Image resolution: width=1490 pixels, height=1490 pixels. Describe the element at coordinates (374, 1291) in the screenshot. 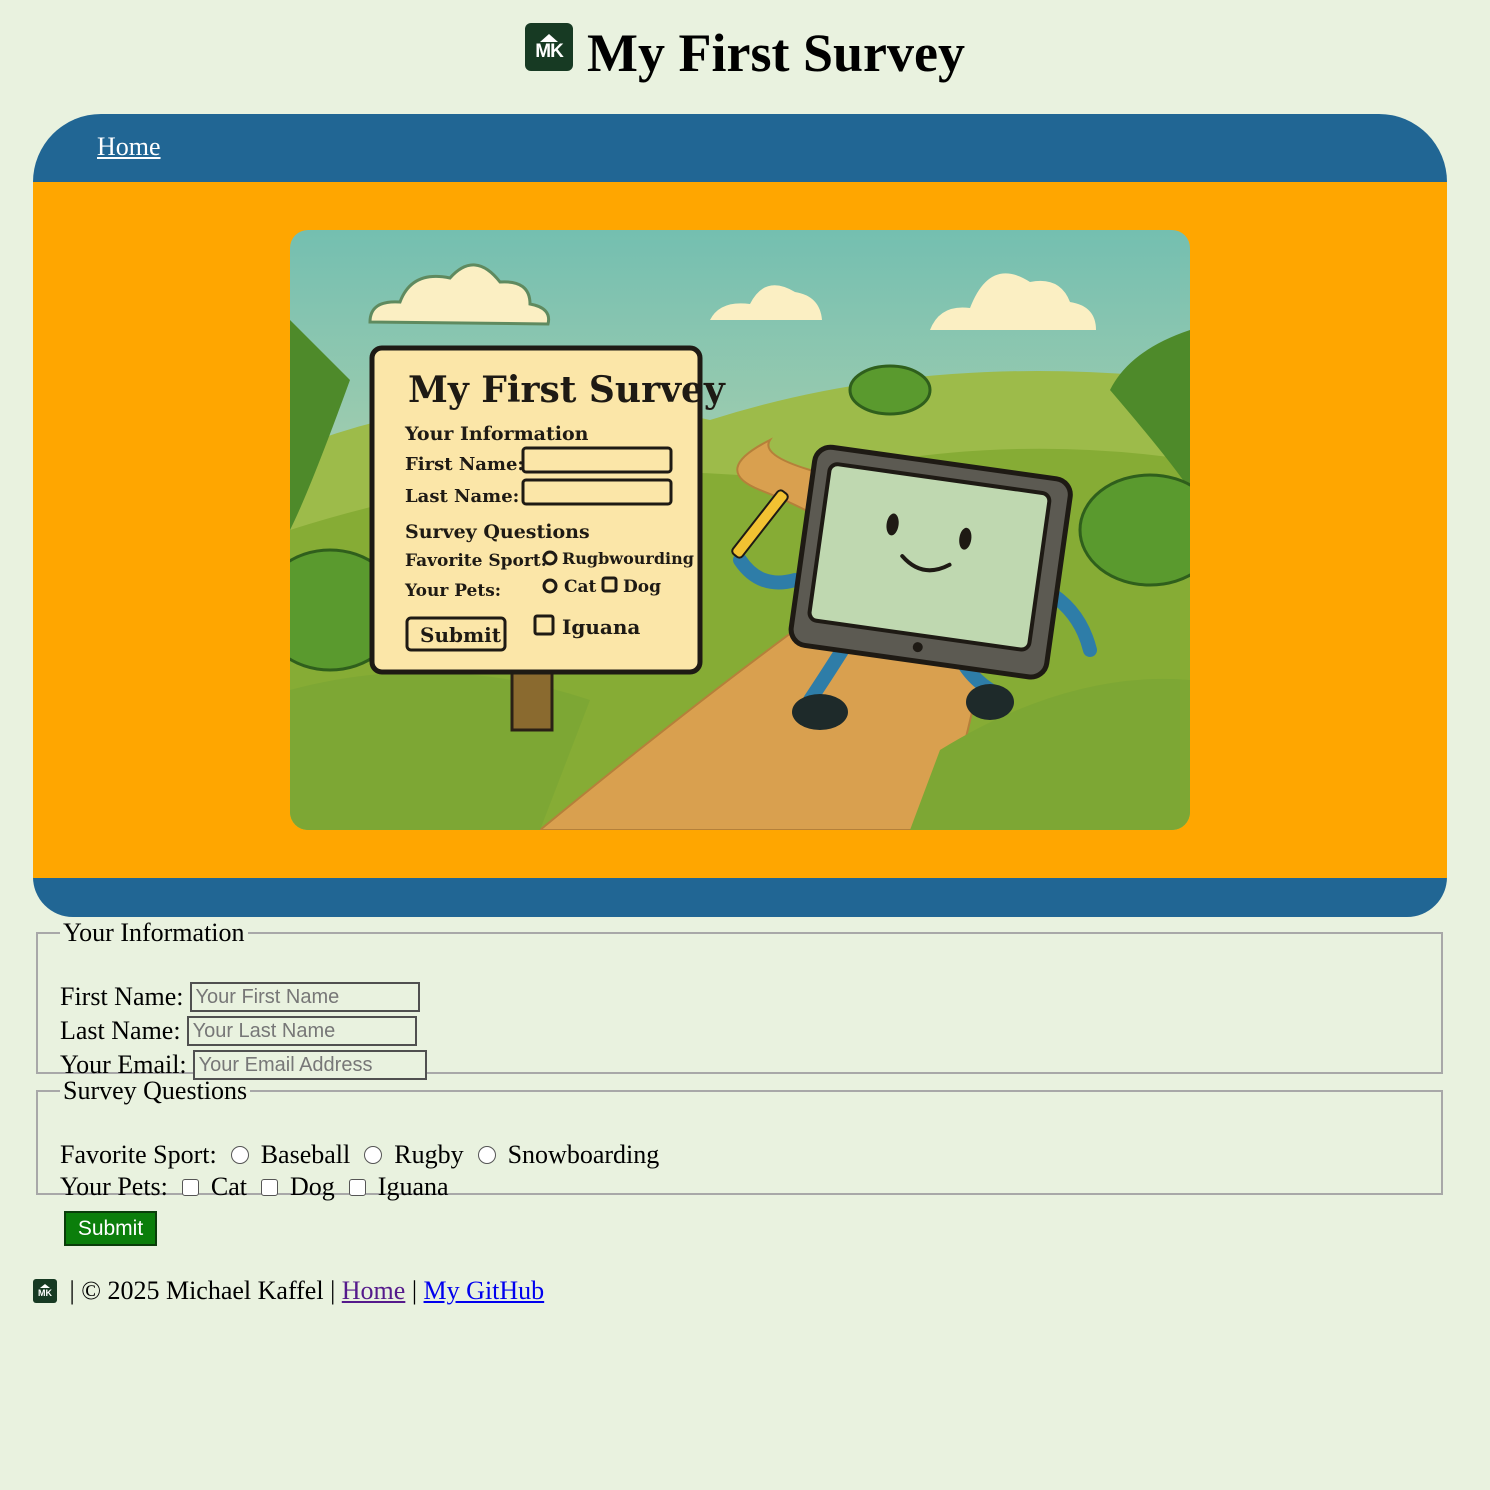

I see `footer-home-link: Home` at that location.